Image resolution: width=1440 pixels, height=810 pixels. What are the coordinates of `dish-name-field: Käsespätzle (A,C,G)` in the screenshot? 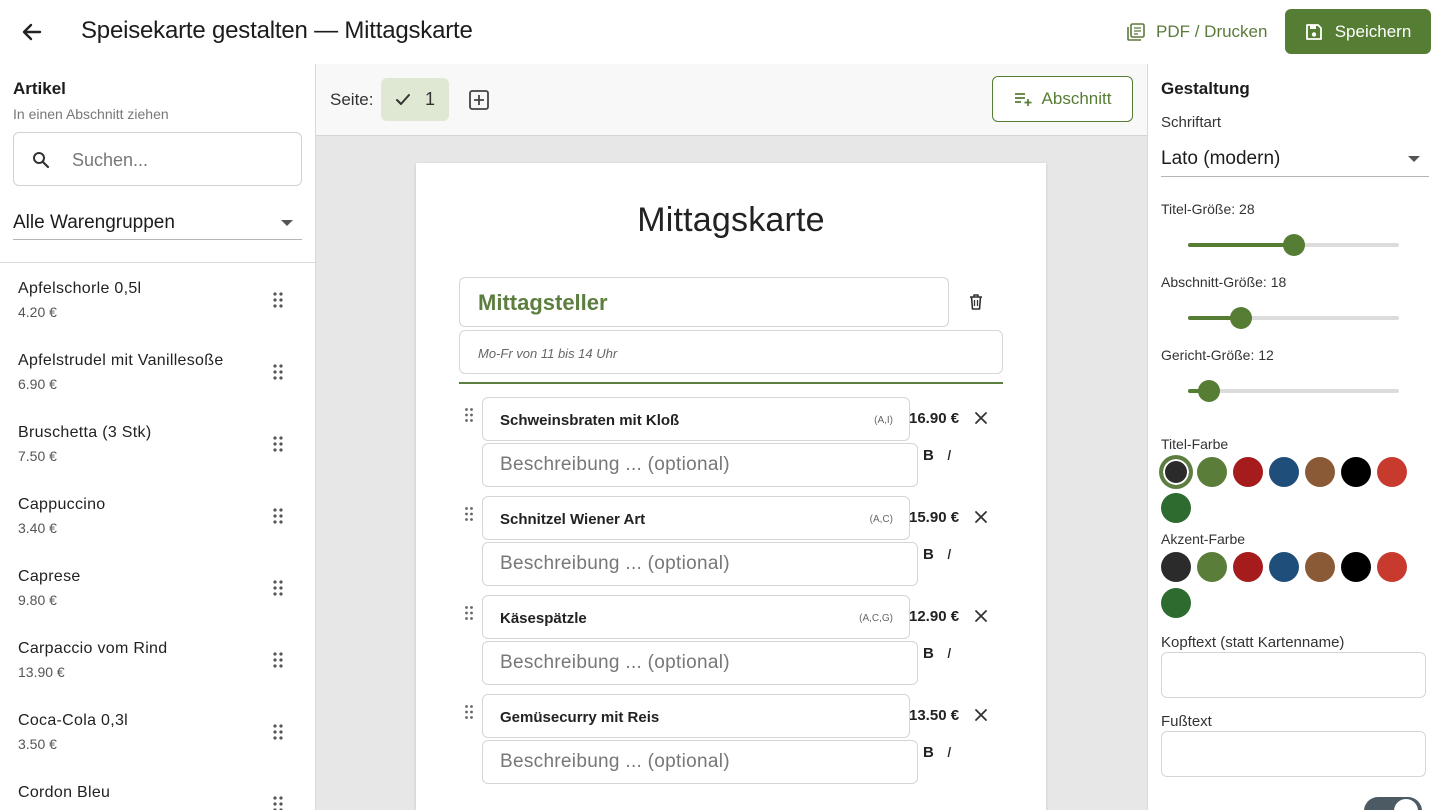 It's located at (696, 617).